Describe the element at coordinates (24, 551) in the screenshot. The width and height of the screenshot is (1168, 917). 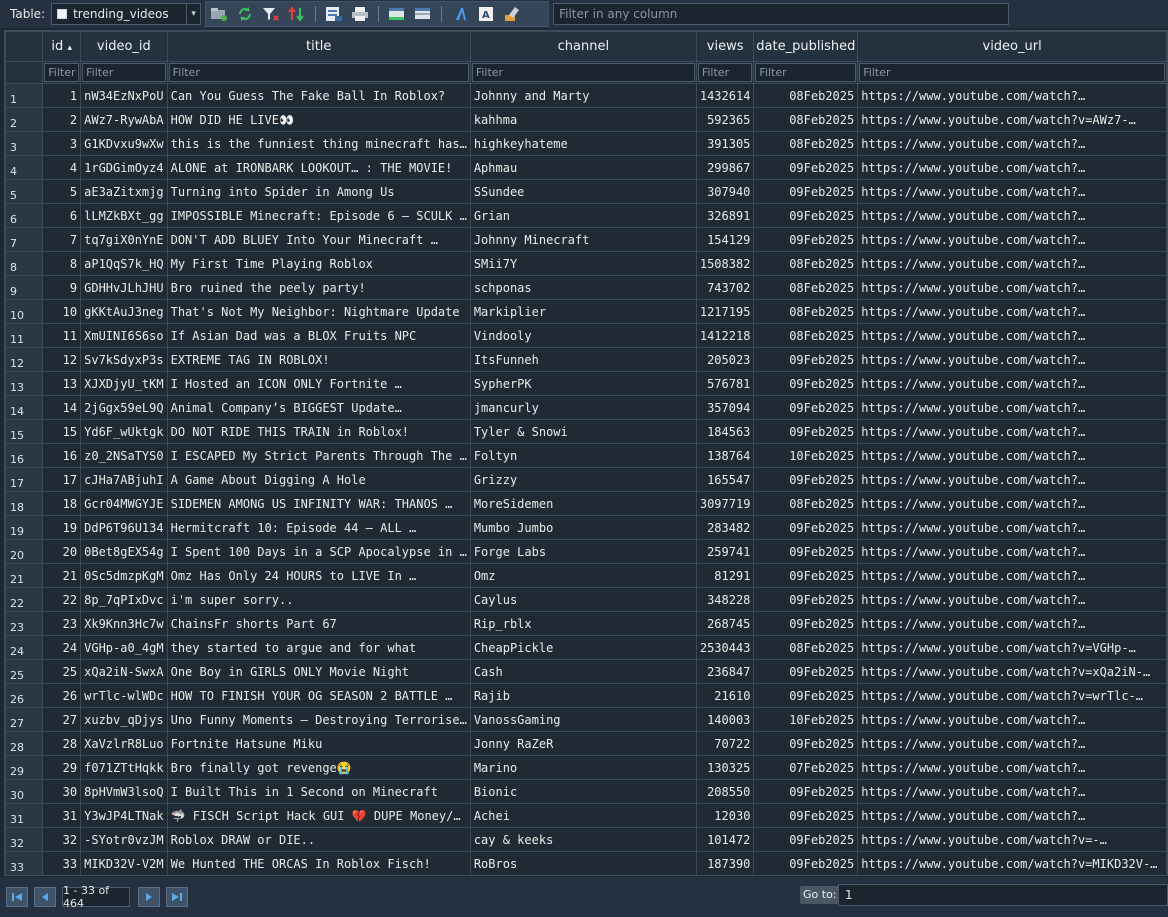
I see `row-number: 20` at that location.